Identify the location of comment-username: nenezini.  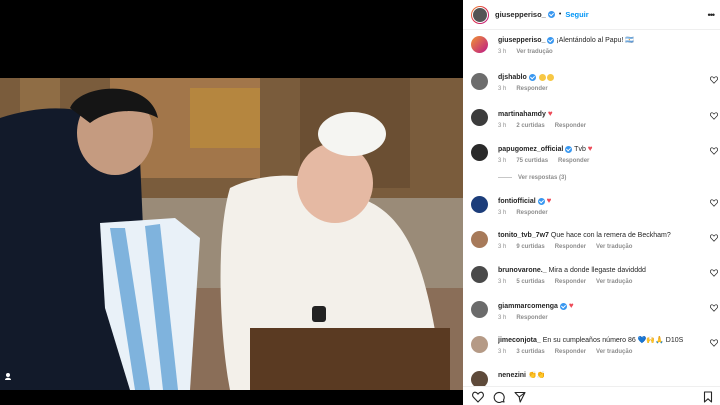
(512, 375).